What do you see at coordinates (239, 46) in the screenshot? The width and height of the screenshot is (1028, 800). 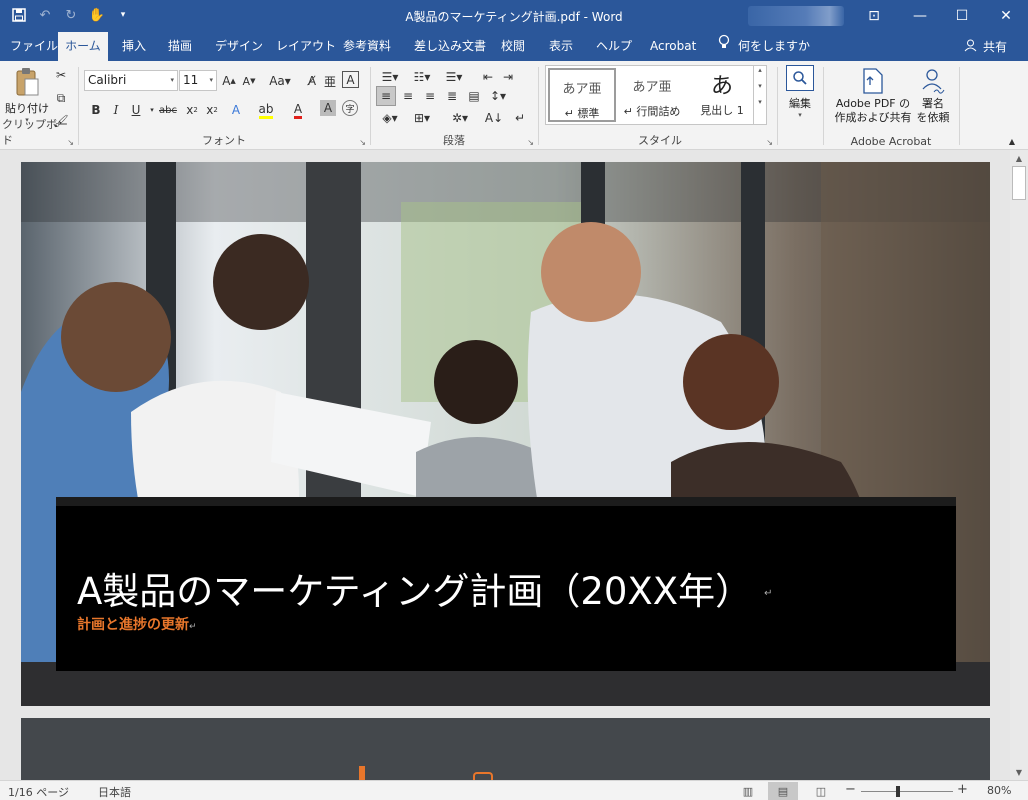 I see `tab-design: デザイン` at bounding box center [239, 46].